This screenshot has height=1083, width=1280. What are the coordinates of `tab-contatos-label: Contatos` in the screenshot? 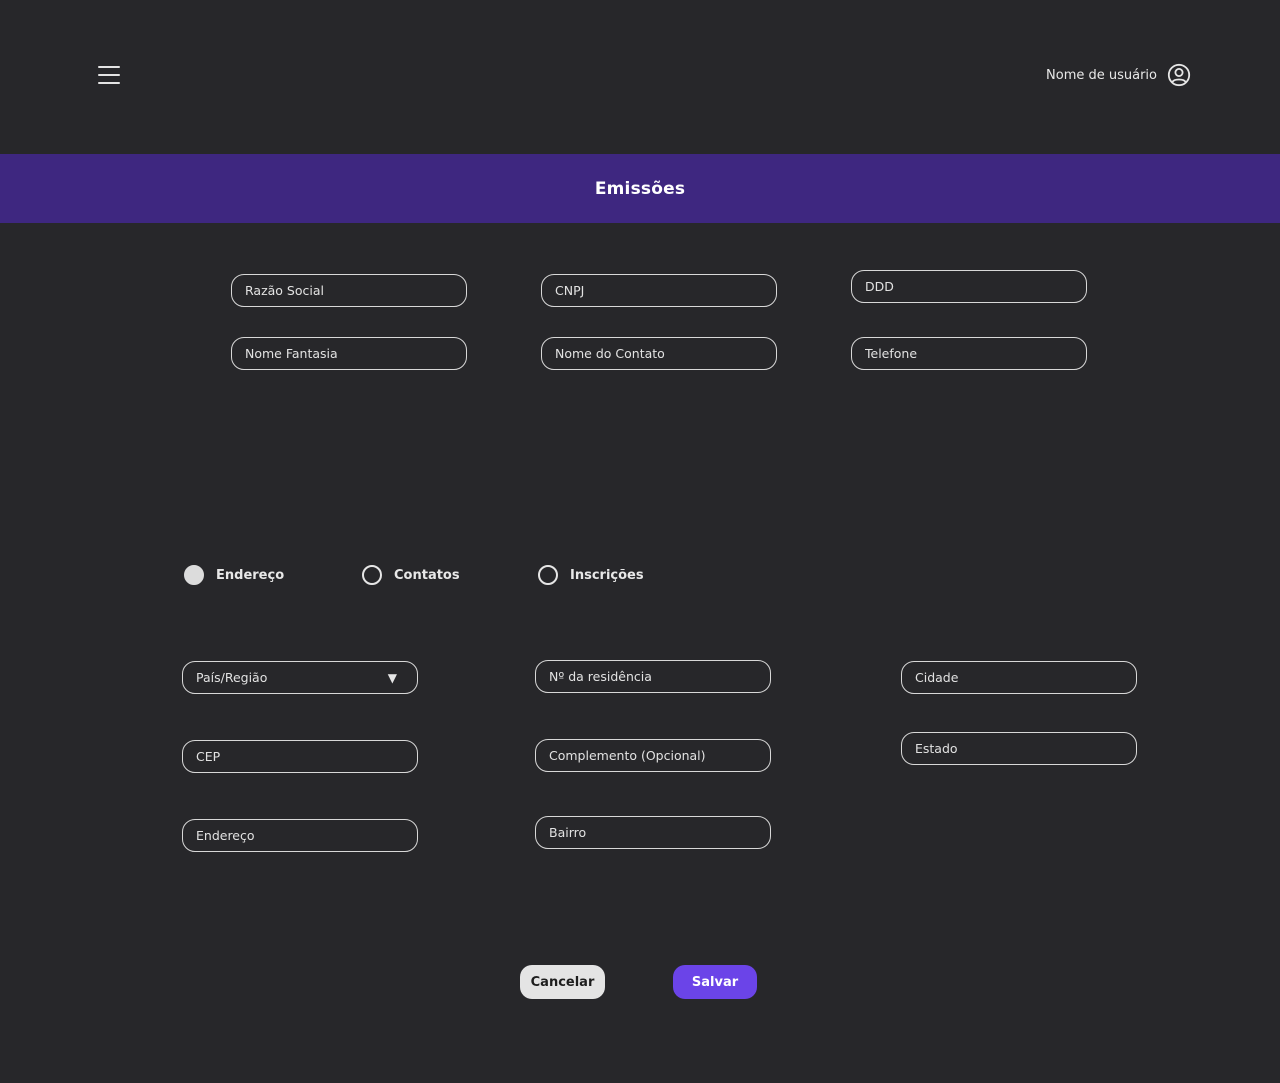 It's located at (427, 575).